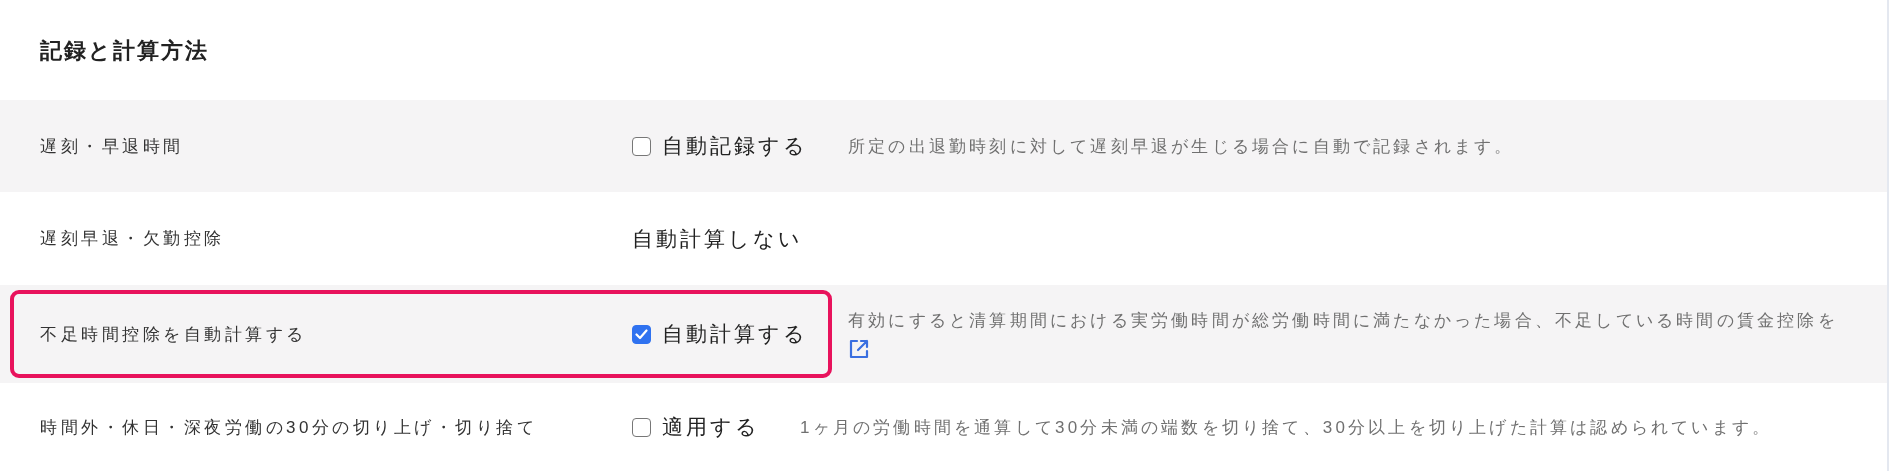  Describe the element at coordinates (173, 334) in the screenshot. I see `setting-label: 不足時間控除を自動計算する` at that location.